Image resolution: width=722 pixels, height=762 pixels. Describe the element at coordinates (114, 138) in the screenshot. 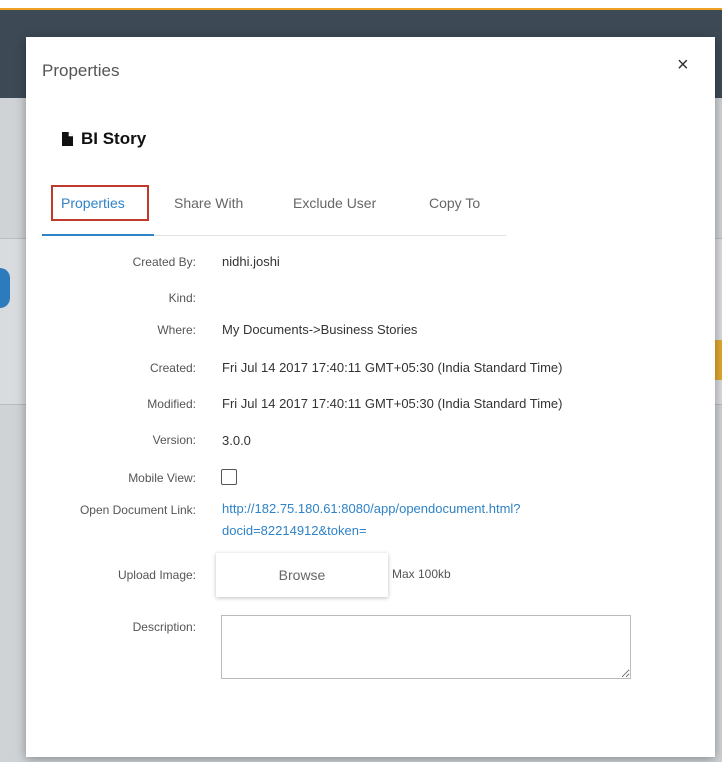

I see `document-name: BI Story` at that location.